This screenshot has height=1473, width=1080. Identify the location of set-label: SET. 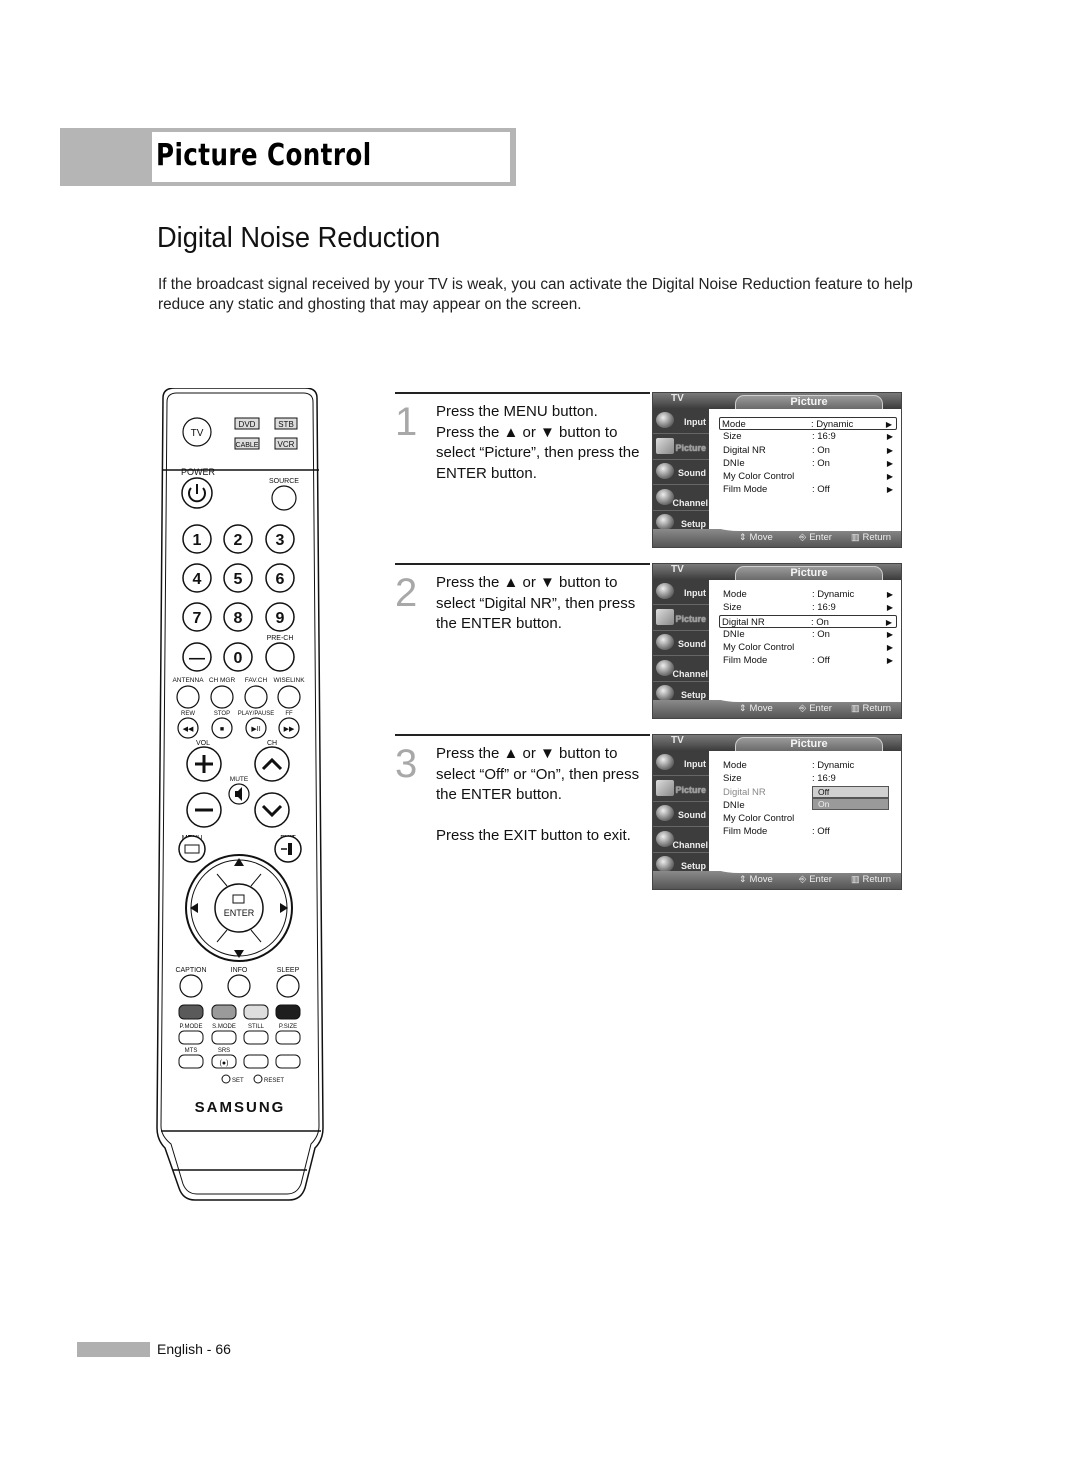
(238, 1081).